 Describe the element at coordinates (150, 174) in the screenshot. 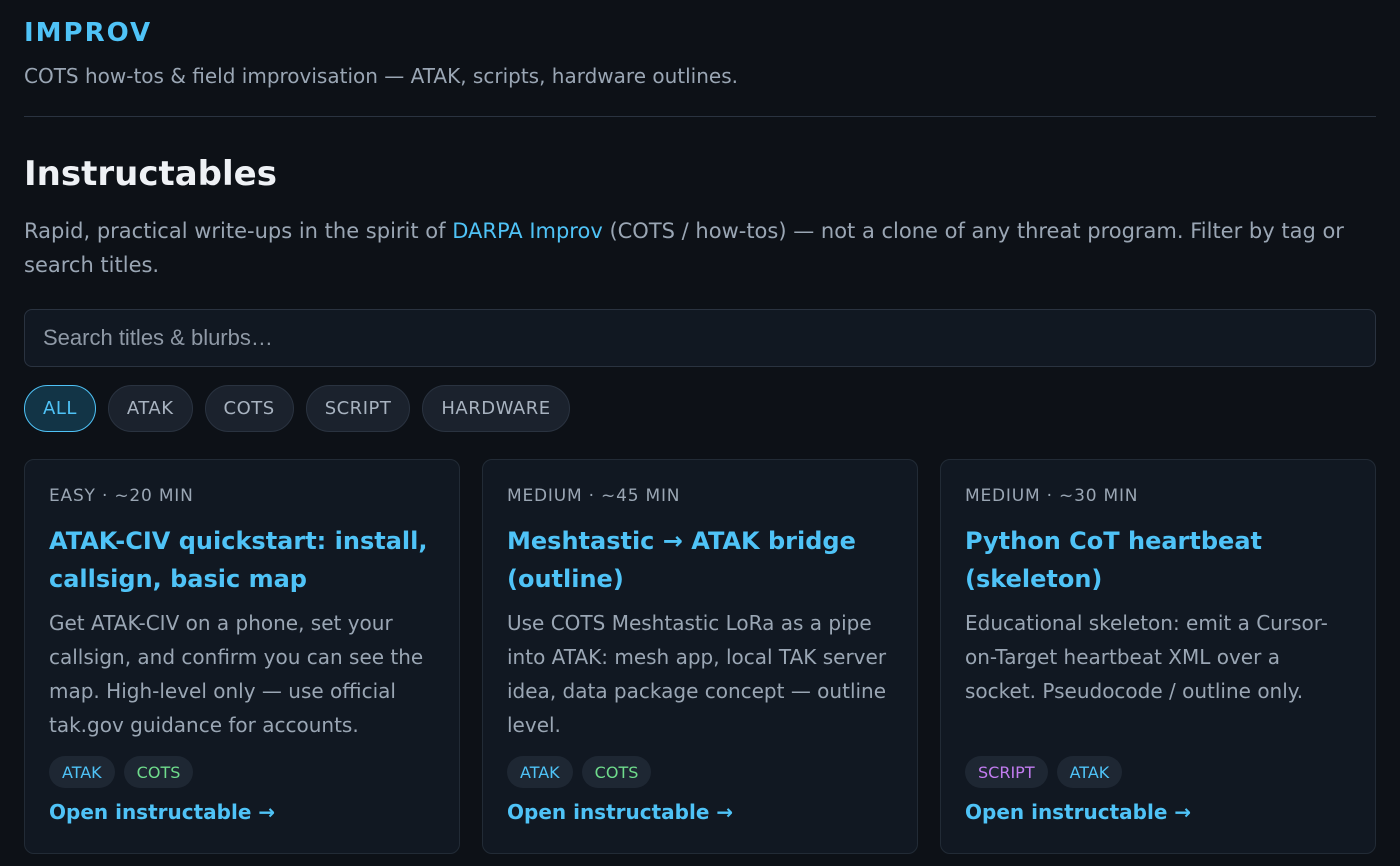

I see `page-title: Instructables` at that location.